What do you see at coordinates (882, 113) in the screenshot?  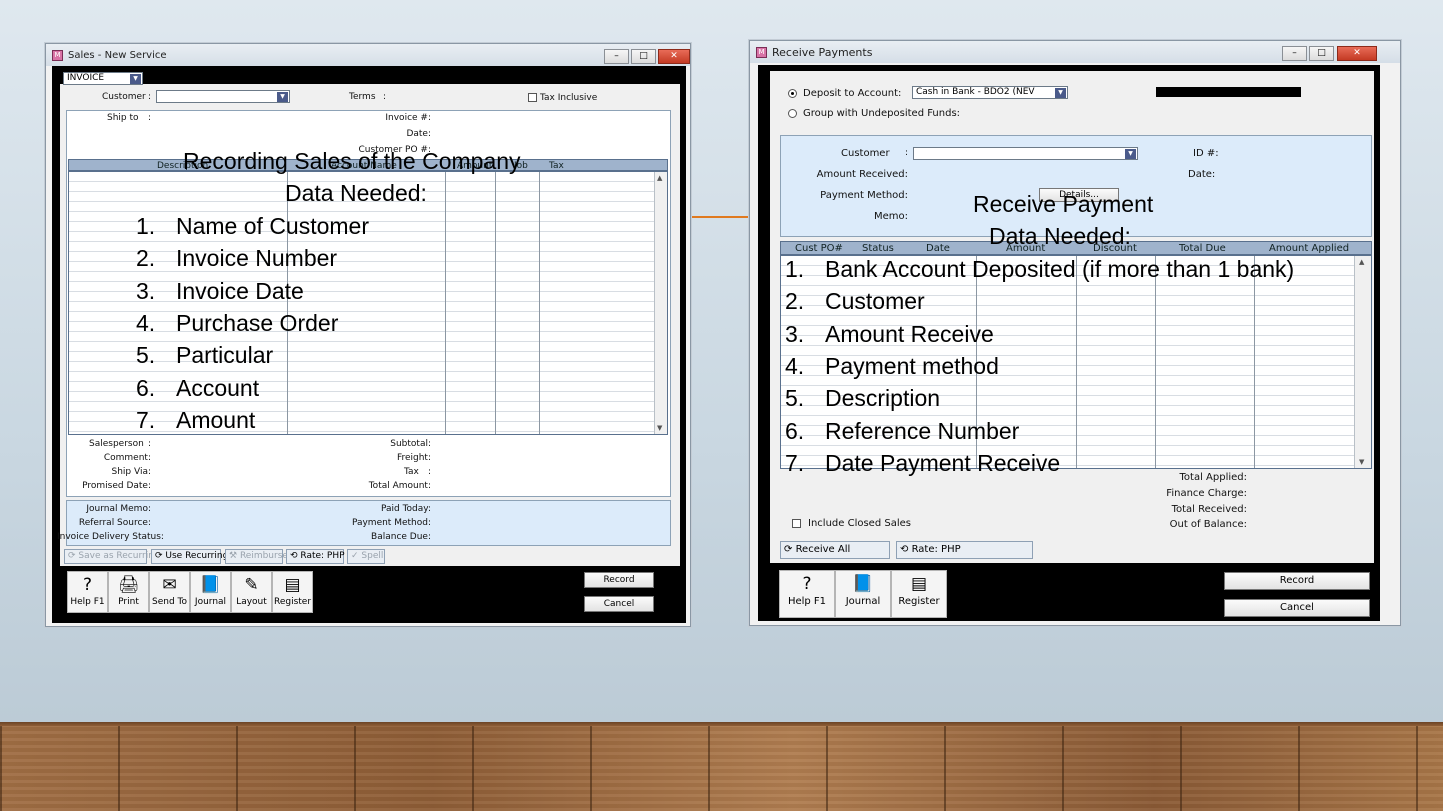 I see `group-undeposited-label: Group with Undeposited Funds:` at bounding box center [882, 113].